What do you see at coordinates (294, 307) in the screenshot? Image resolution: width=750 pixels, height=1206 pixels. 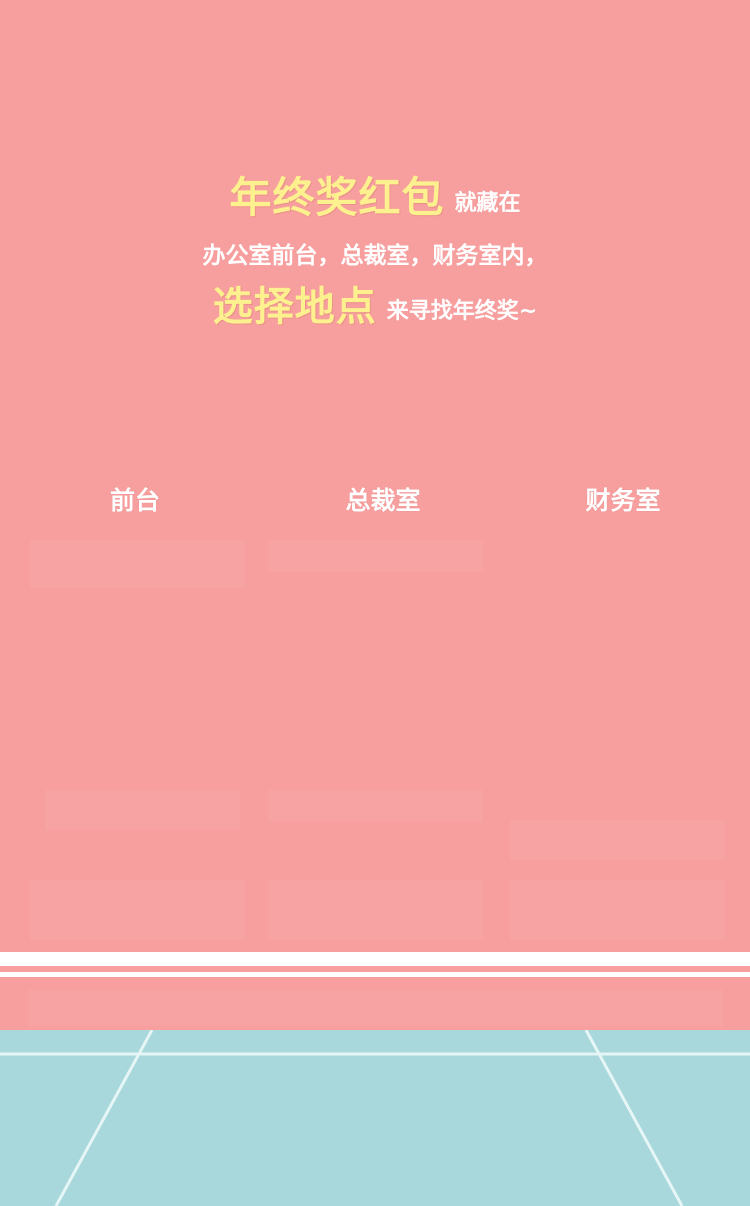 I see `headline-highlight-choose-location: 选择地点` at bounding box center [294, 307].